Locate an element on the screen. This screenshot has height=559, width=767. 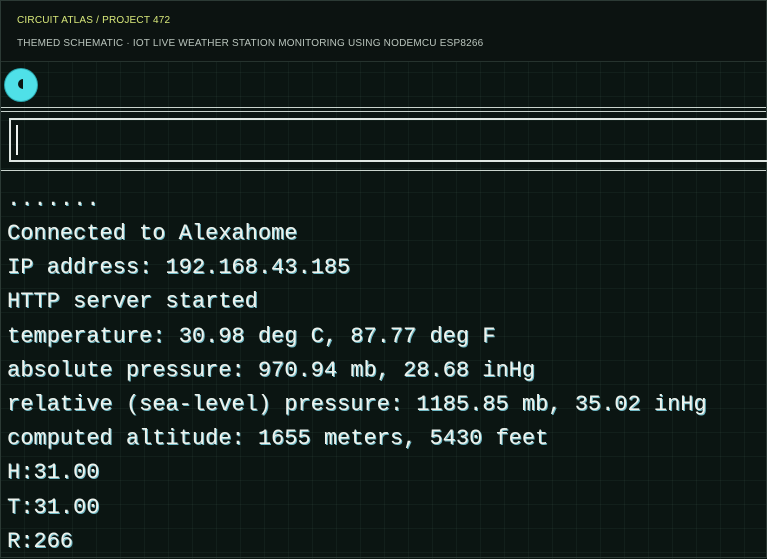
log-line: H:31.00 is located at coordinates (53, 473).